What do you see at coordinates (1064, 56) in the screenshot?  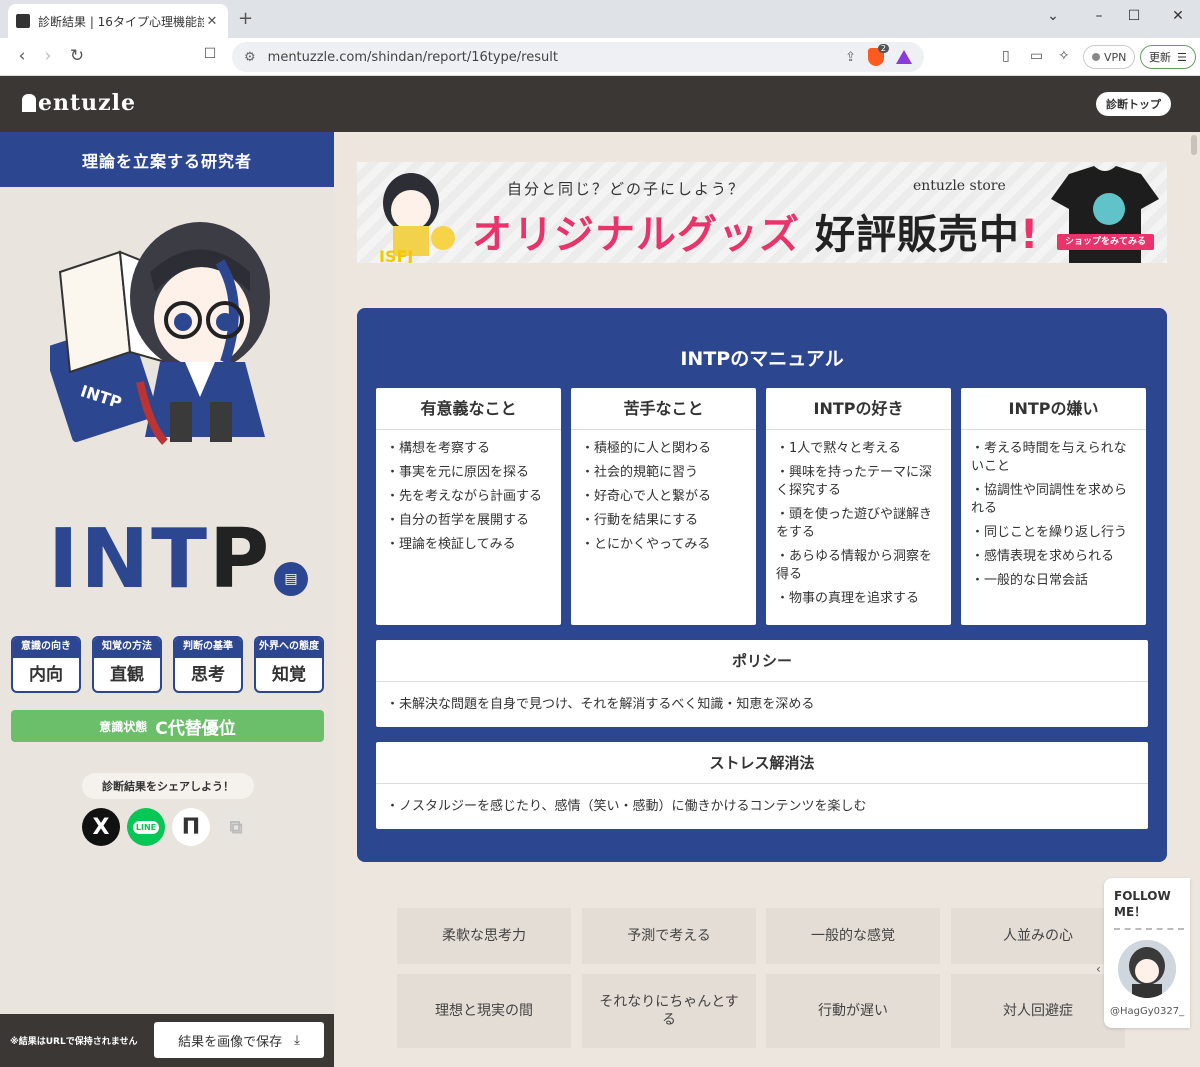 I see `leo-ai-icon: ✧` at bounding box center [1064, 56].